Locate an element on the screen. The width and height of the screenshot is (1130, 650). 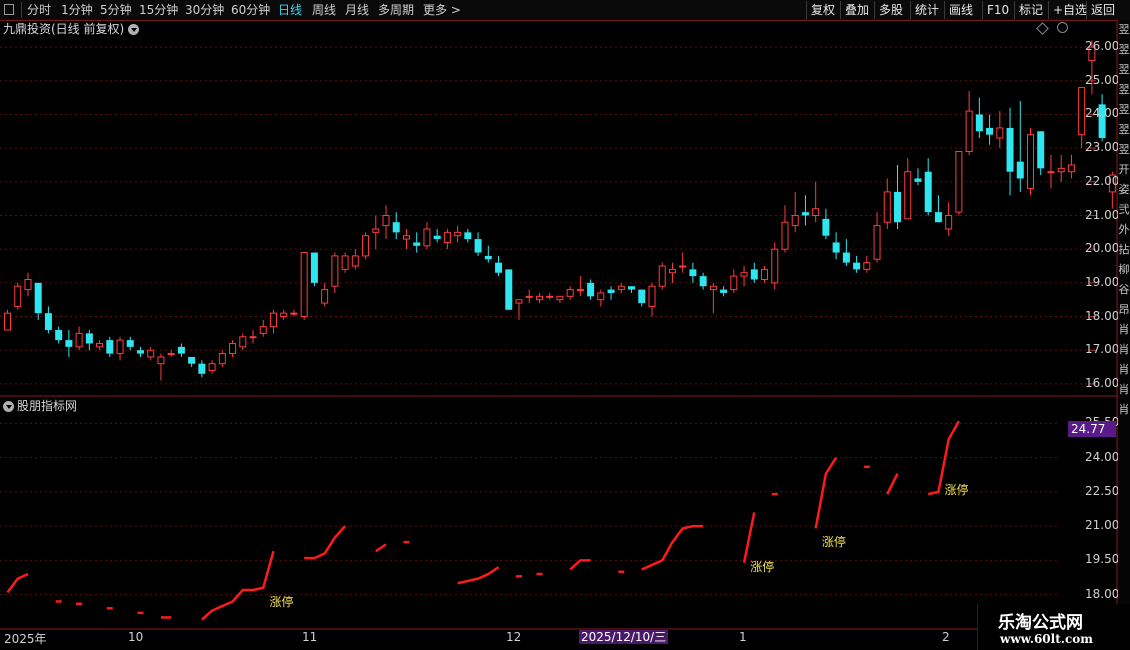
side-strip-char: 拈 is located at coordinates (1124, 249).